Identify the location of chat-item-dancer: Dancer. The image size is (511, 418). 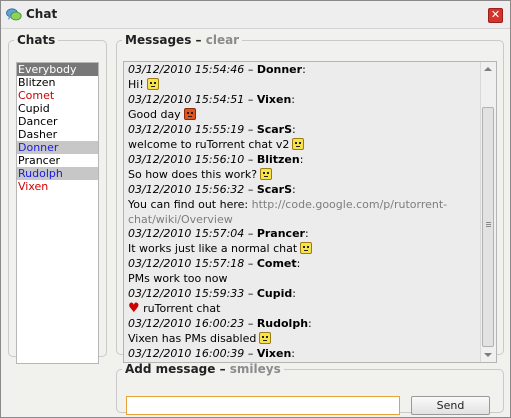
(57, 121).